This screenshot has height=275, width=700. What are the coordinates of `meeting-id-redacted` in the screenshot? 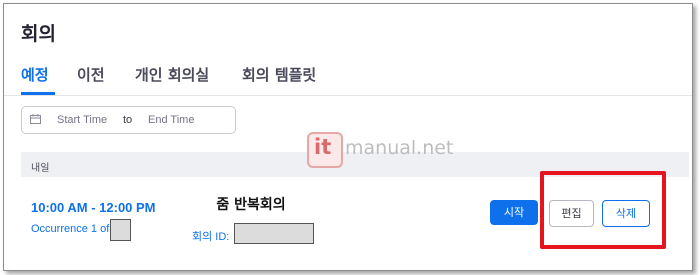 It's located at (274, 233).